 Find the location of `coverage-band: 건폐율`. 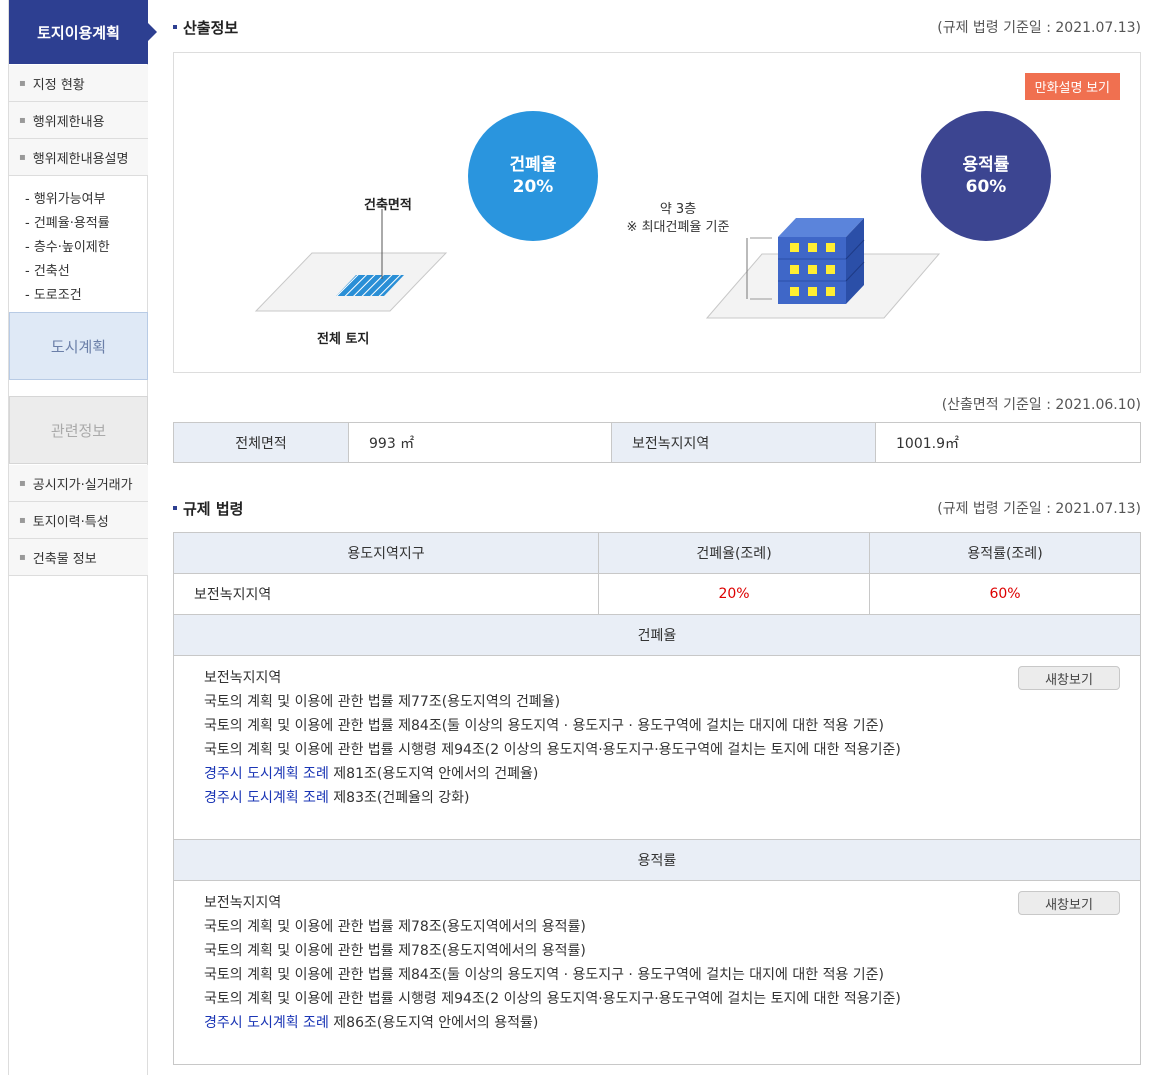

coverage-band: 건폐율 is located at coordinates (657, 635).